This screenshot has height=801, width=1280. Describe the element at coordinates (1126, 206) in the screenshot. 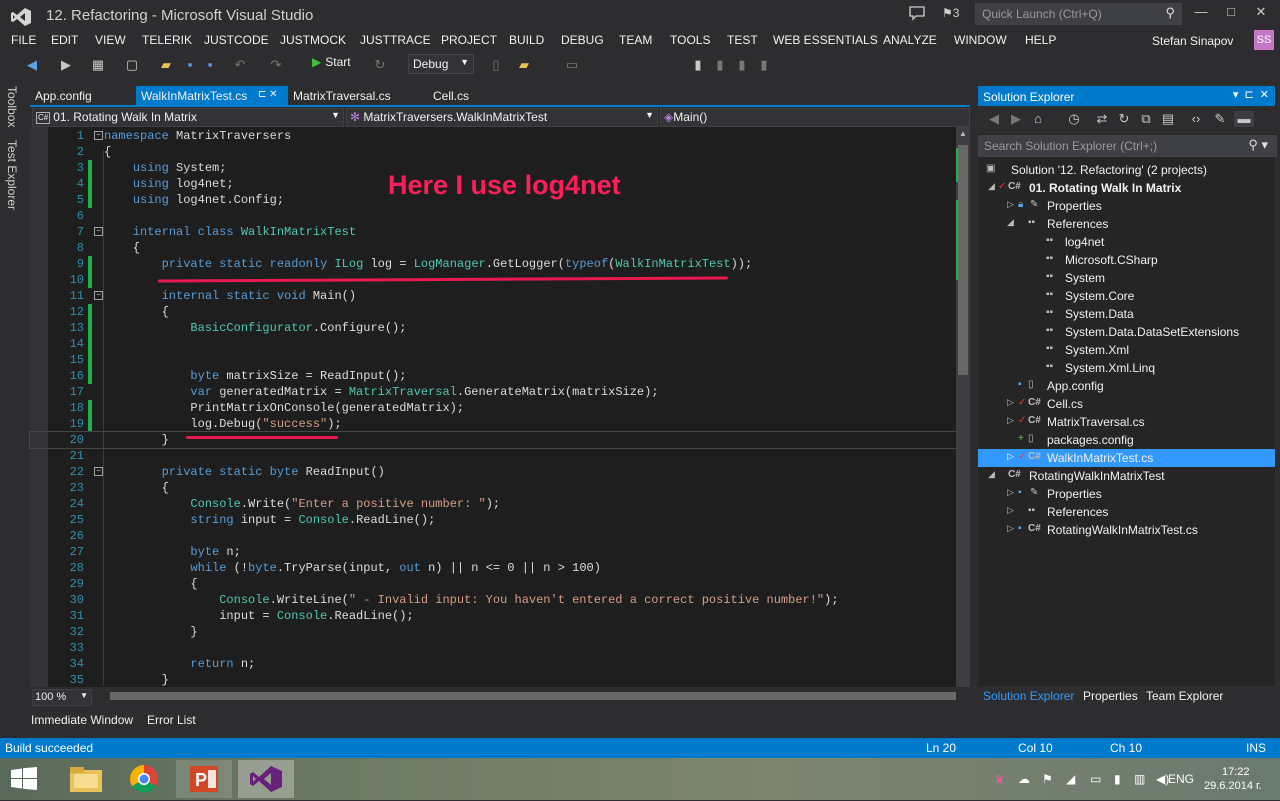

I see `tree-item-properties: ▷ 🔒︎ ✎ Properties` at that location.